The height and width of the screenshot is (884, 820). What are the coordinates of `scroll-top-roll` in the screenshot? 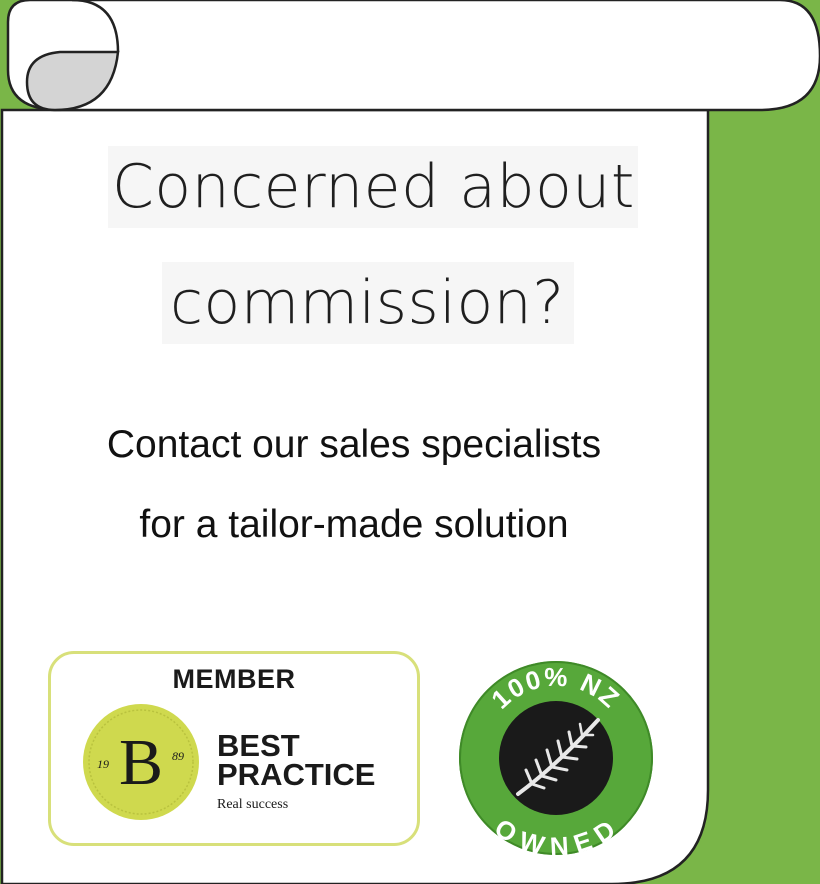 It's located at (413, 56).